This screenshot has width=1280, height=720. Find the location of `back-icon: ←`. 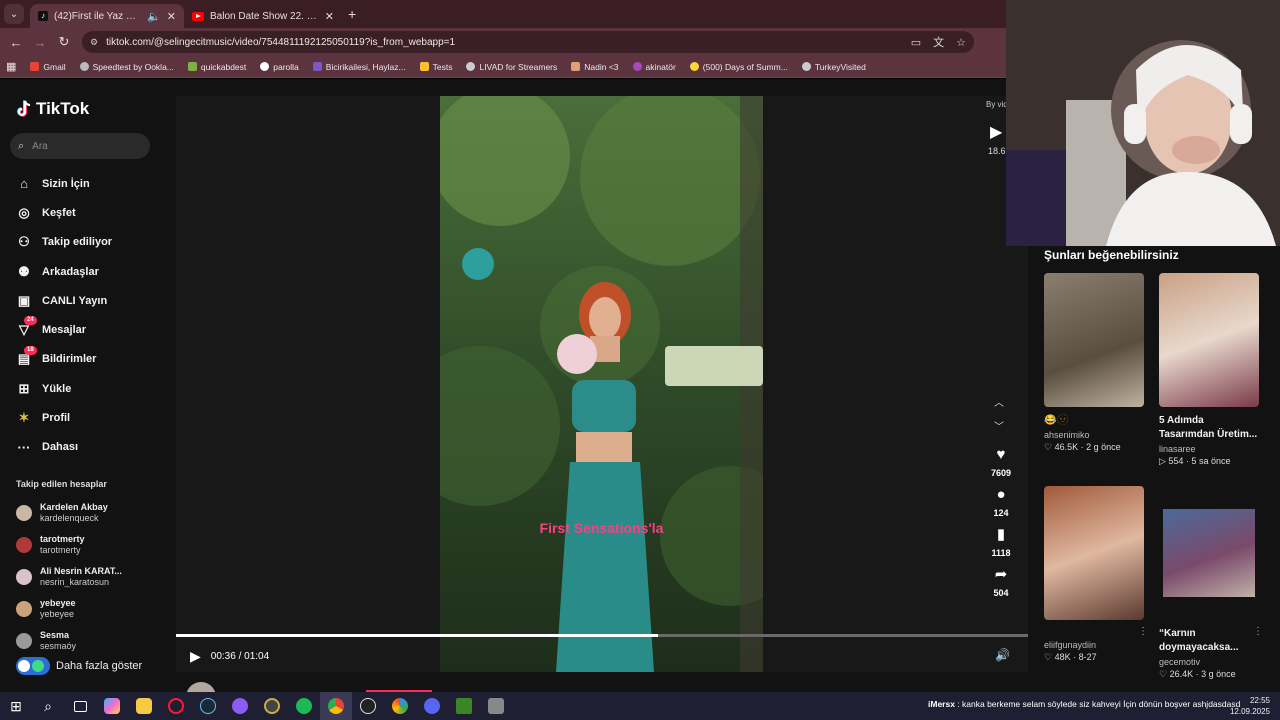

back-icon: ← is located at coordinates (16, 42).